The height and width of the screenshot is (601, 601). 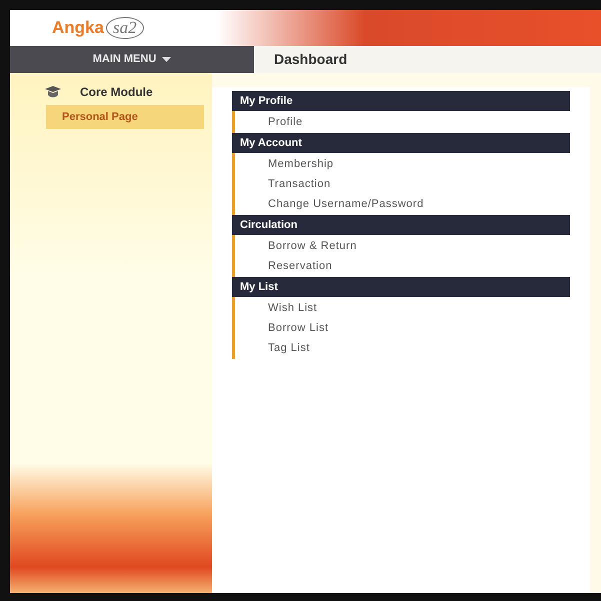 What do you see at coordinates (402, 348) in the screenshot?
I see `menu-link: Tag List` at bounding box center [402, 348].